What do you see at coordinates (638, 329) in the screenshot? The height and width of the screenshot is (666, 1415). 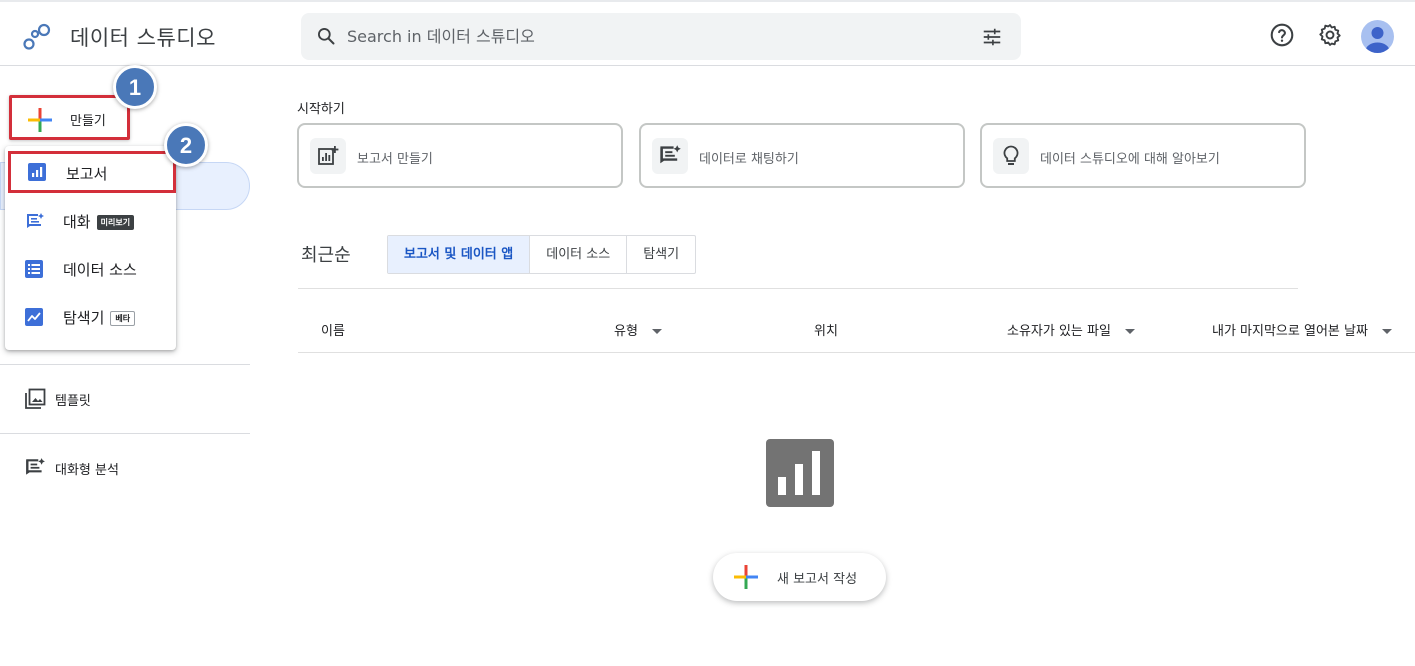 I see `column-header-type: 유형` at bounding box center [638, 329].